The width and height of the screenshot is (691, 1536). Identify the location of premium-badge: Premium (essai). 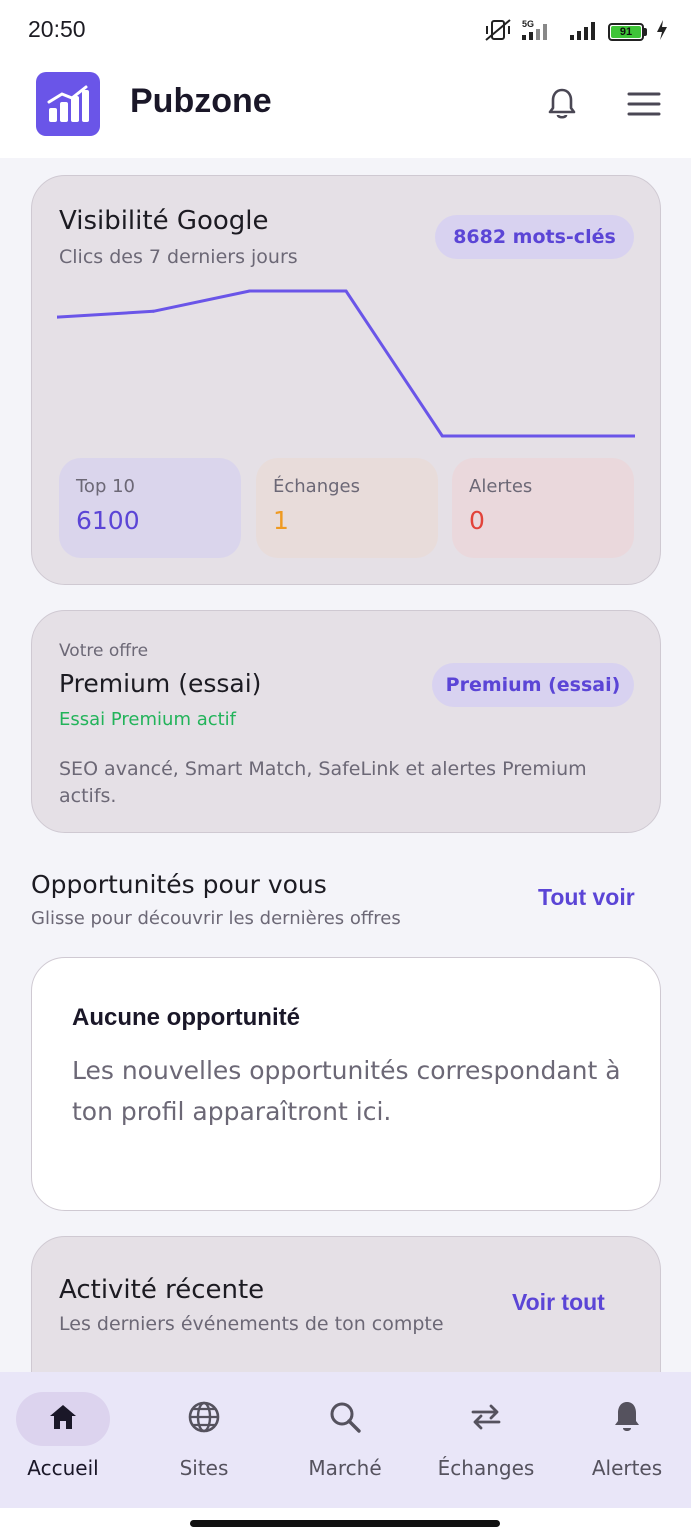
(533, 685).